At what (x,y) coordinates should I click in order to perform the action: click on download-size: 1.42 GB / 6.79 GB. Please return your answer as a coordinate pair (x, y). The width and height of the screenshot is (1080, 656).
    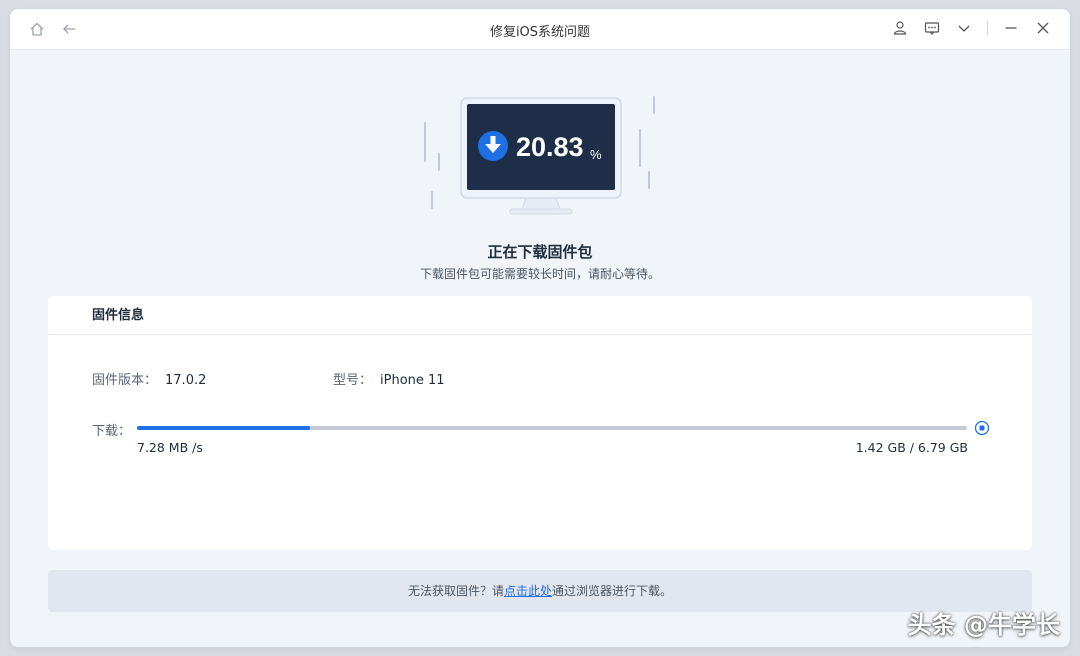
    Looking at the image, I should click on (911, 447).